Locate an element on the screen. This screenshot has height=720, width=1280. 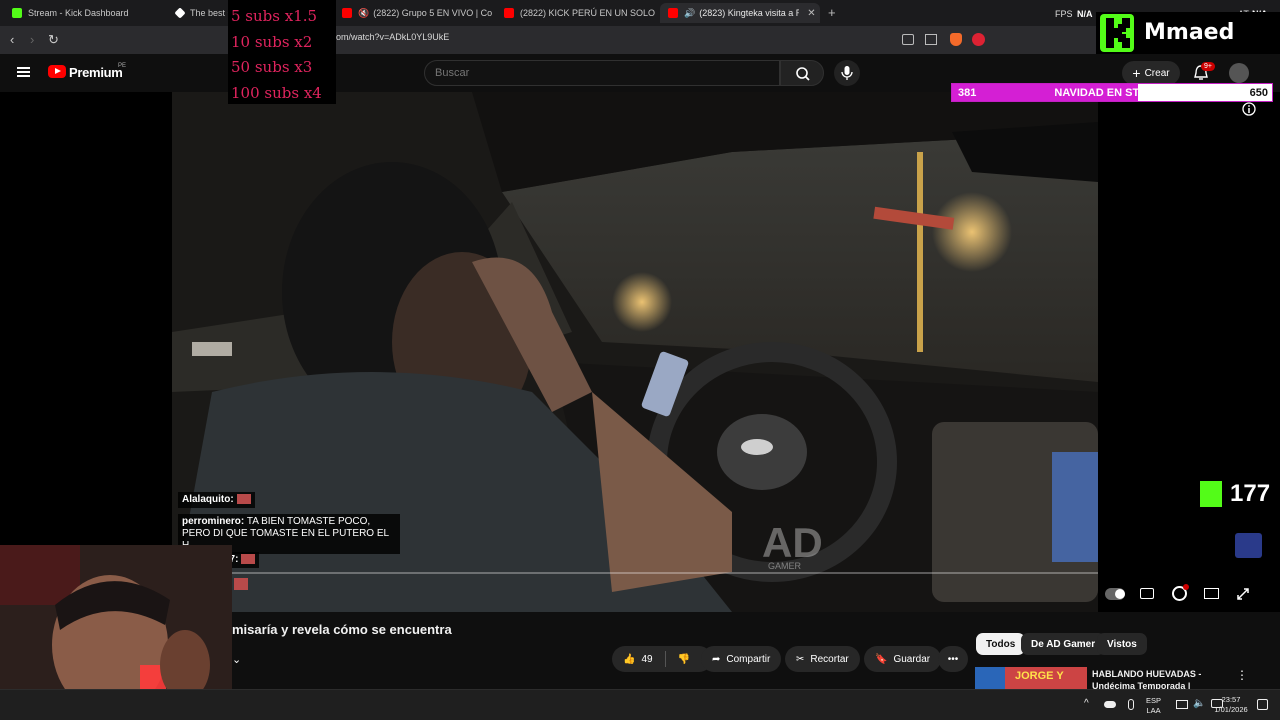
search-input is located at coordinates (600, 73).